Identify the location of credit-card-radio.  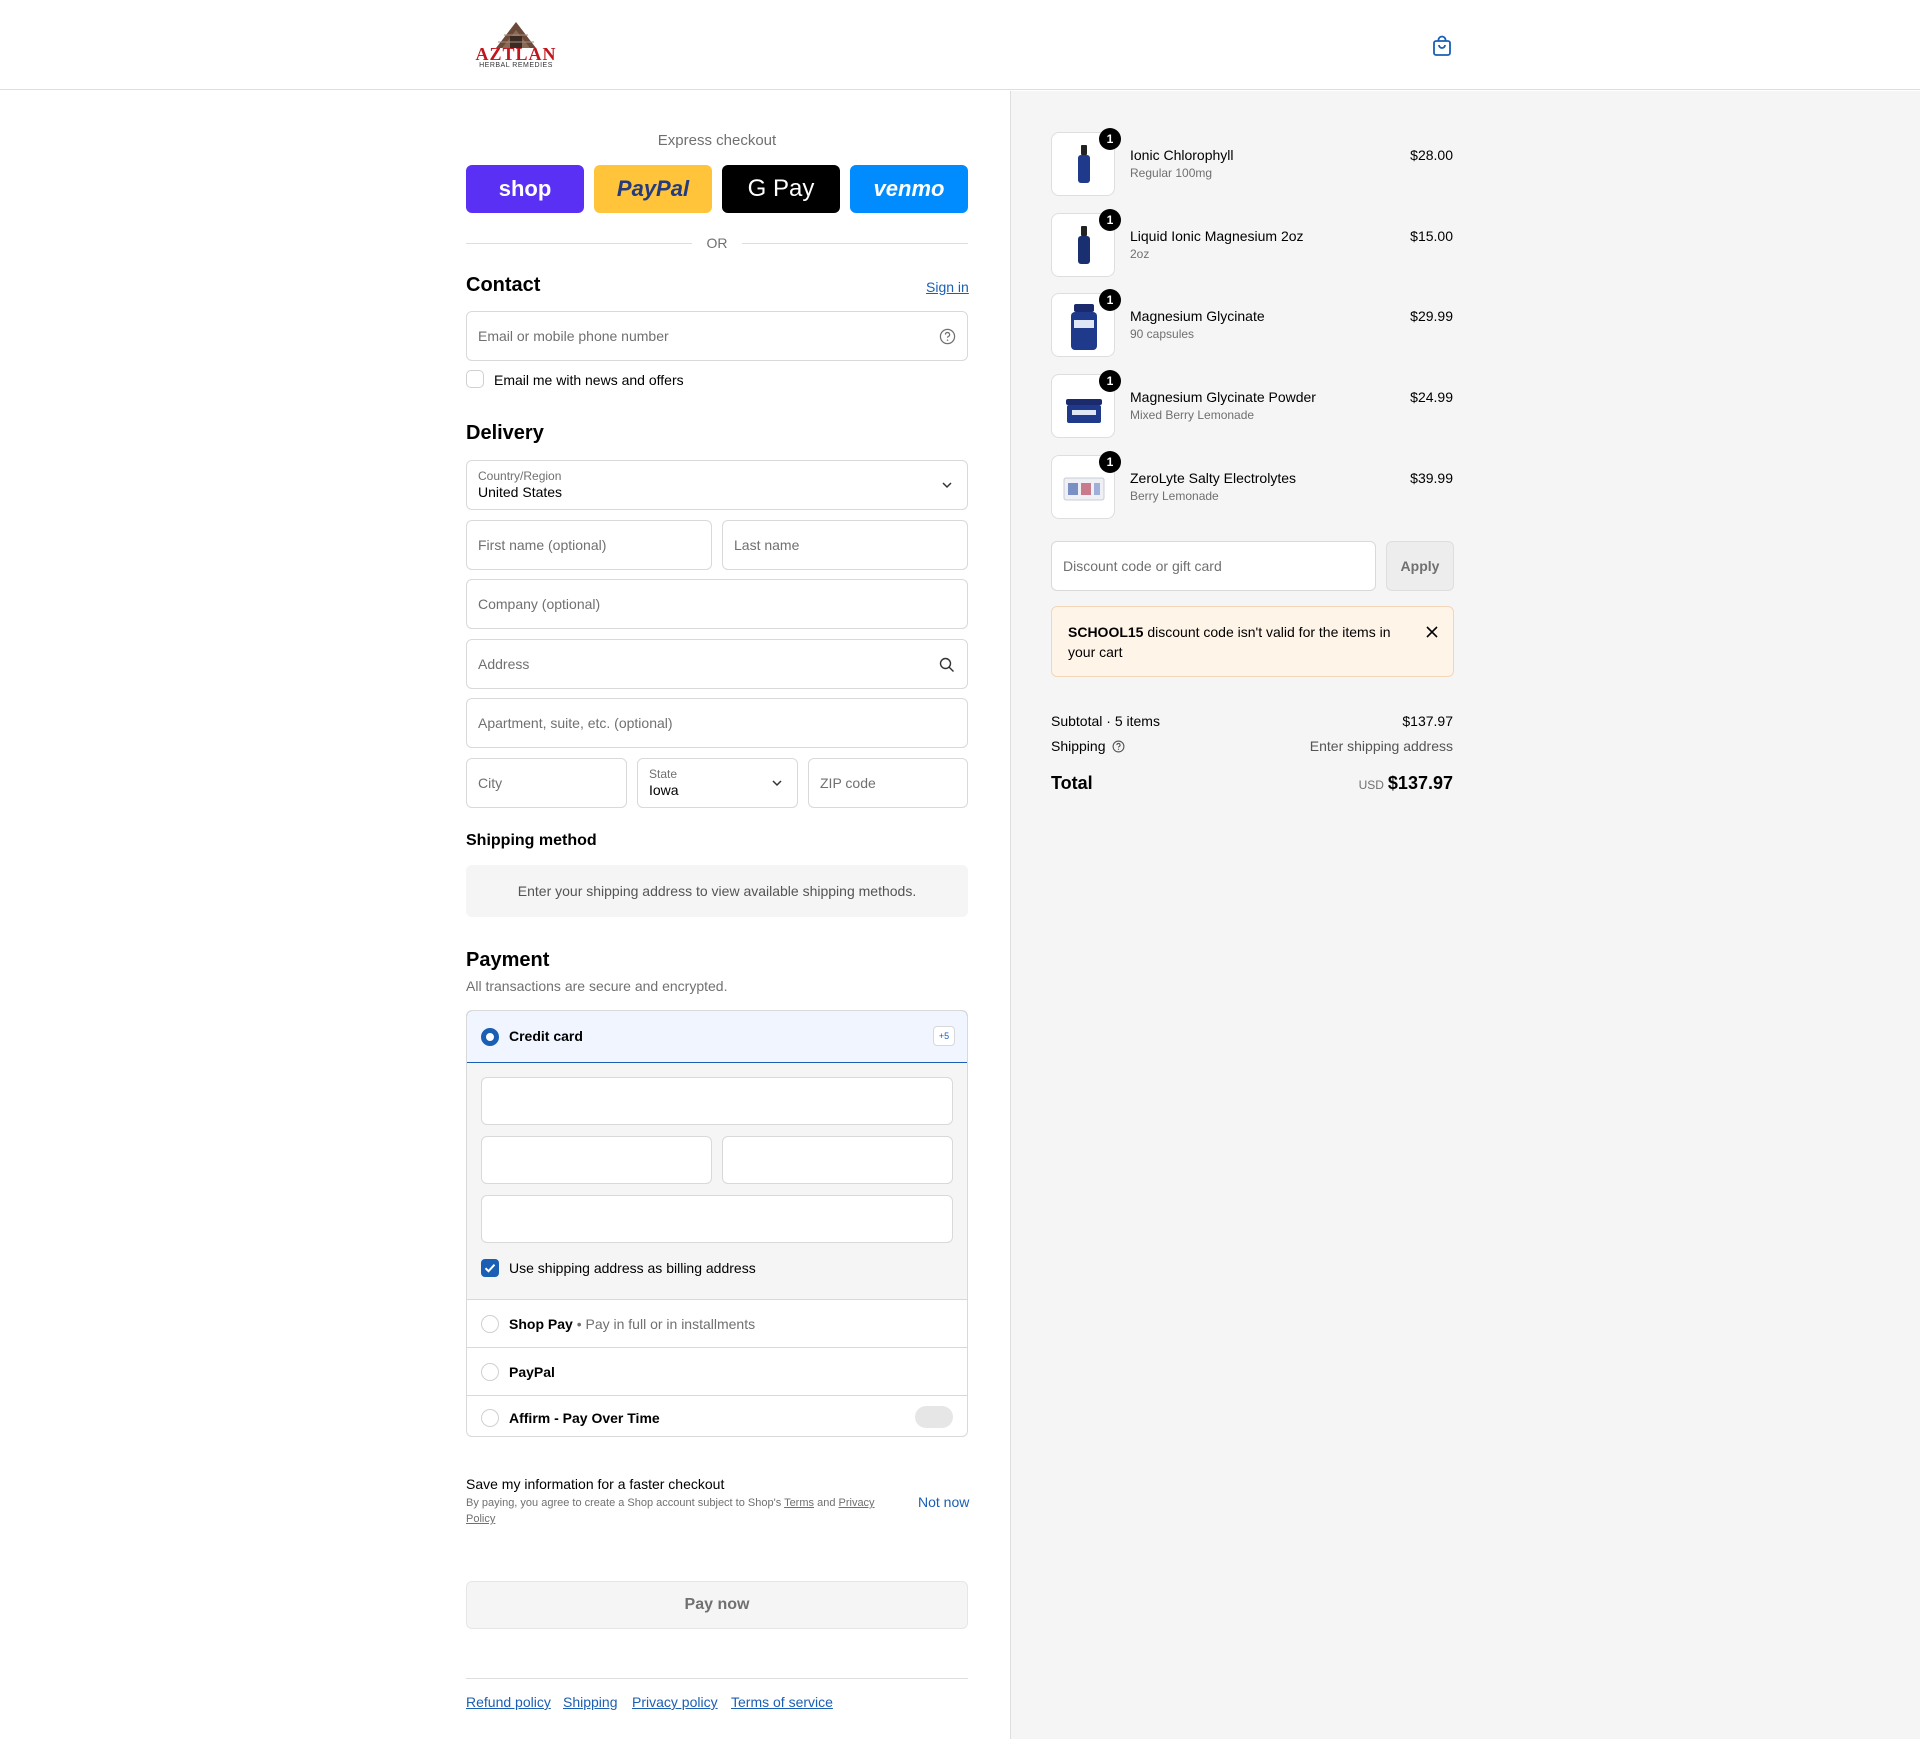
(490, 1037).